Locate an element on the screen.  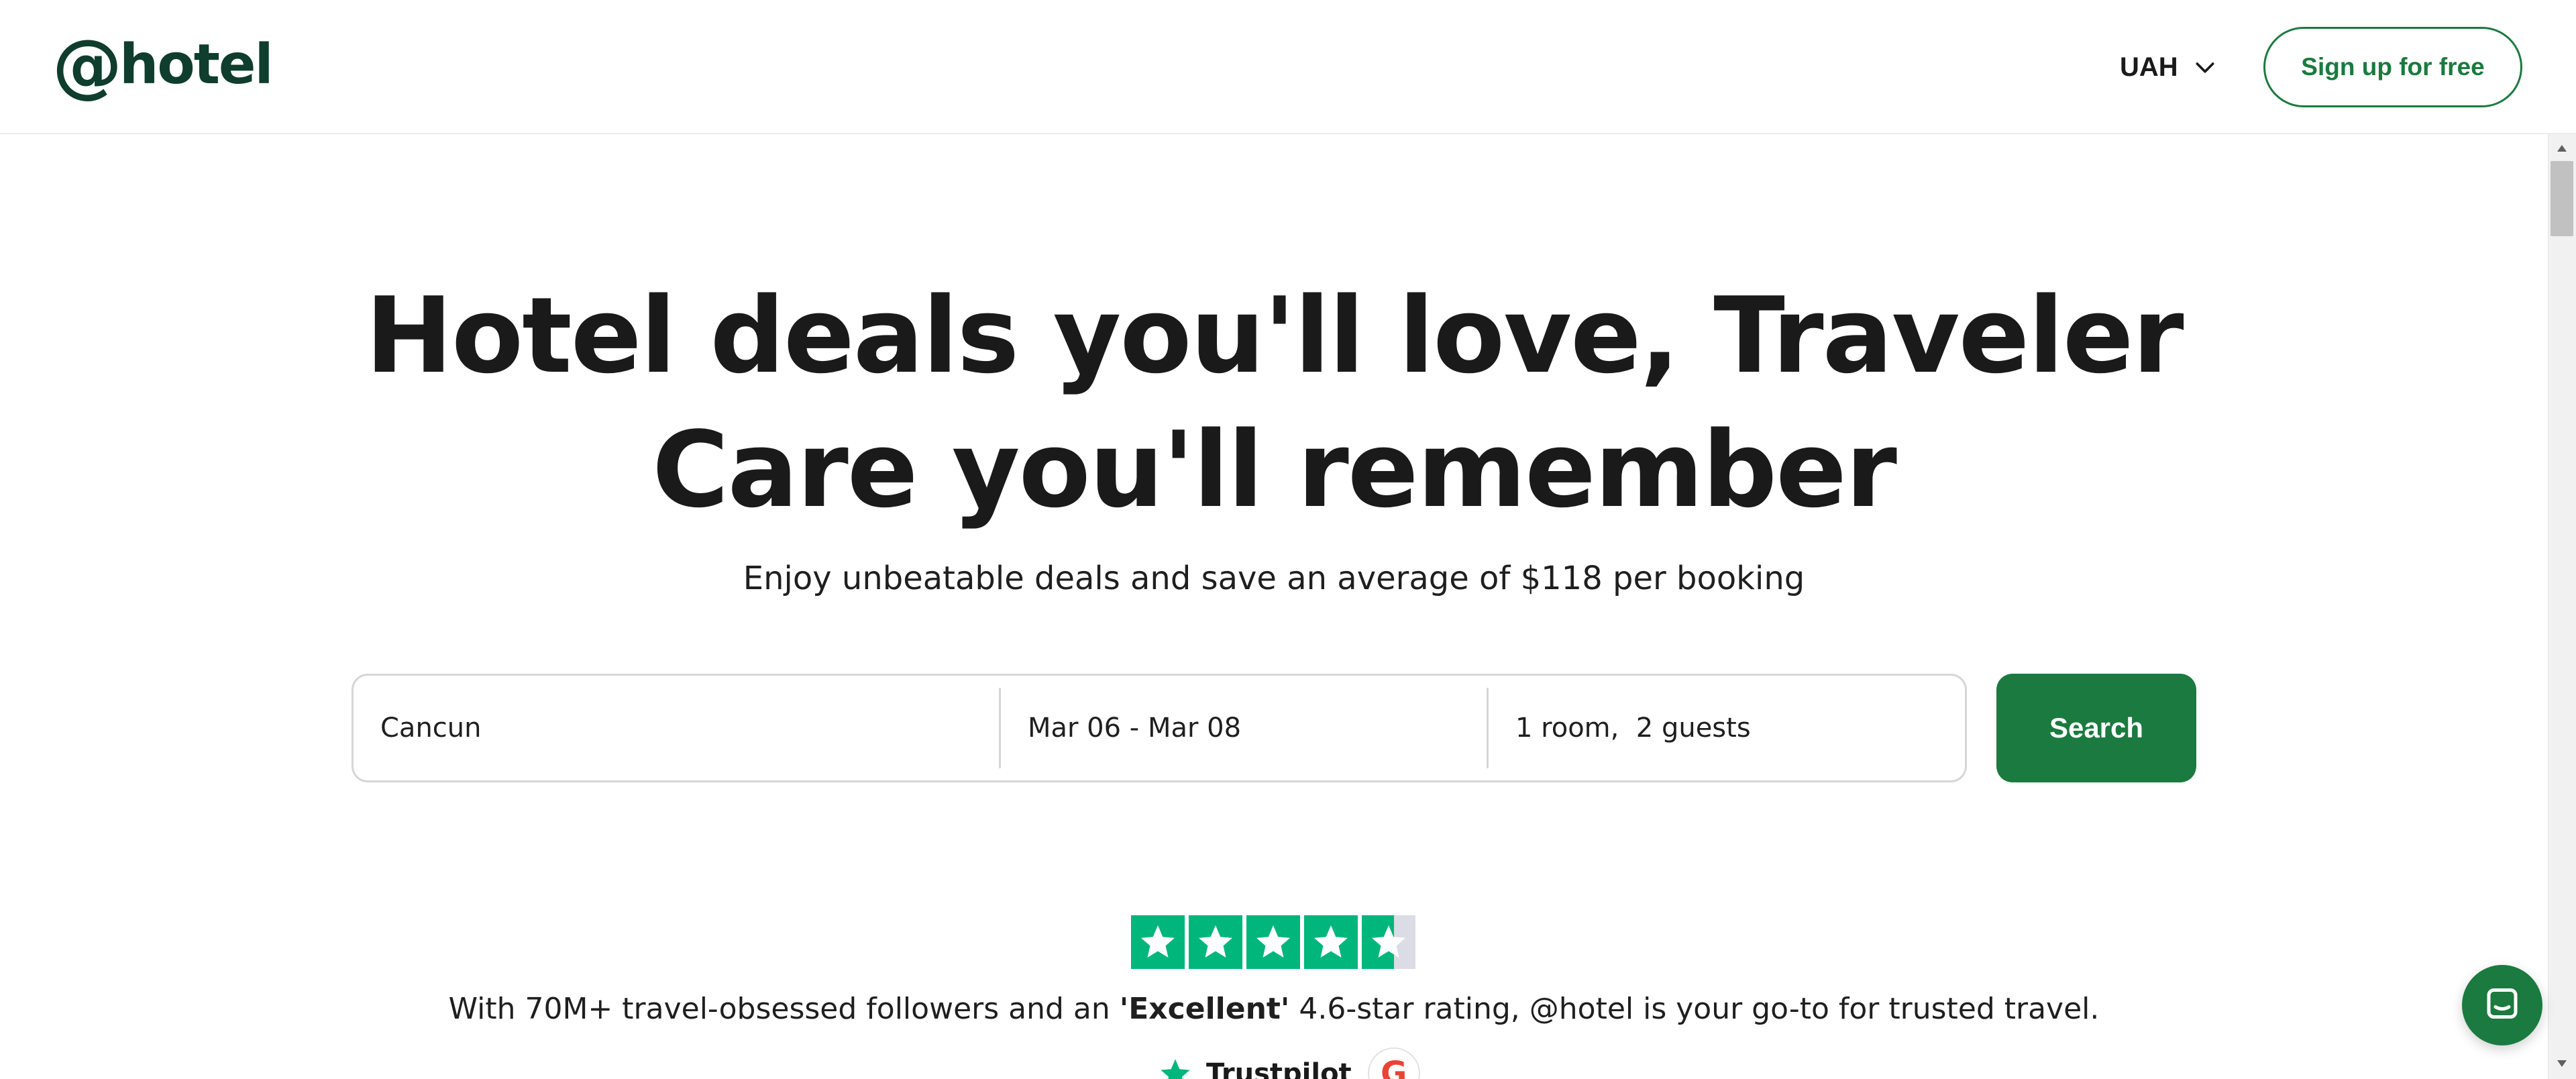
hero-headline-line-2: Care you'll remember is located at coordinates (1274, 470).